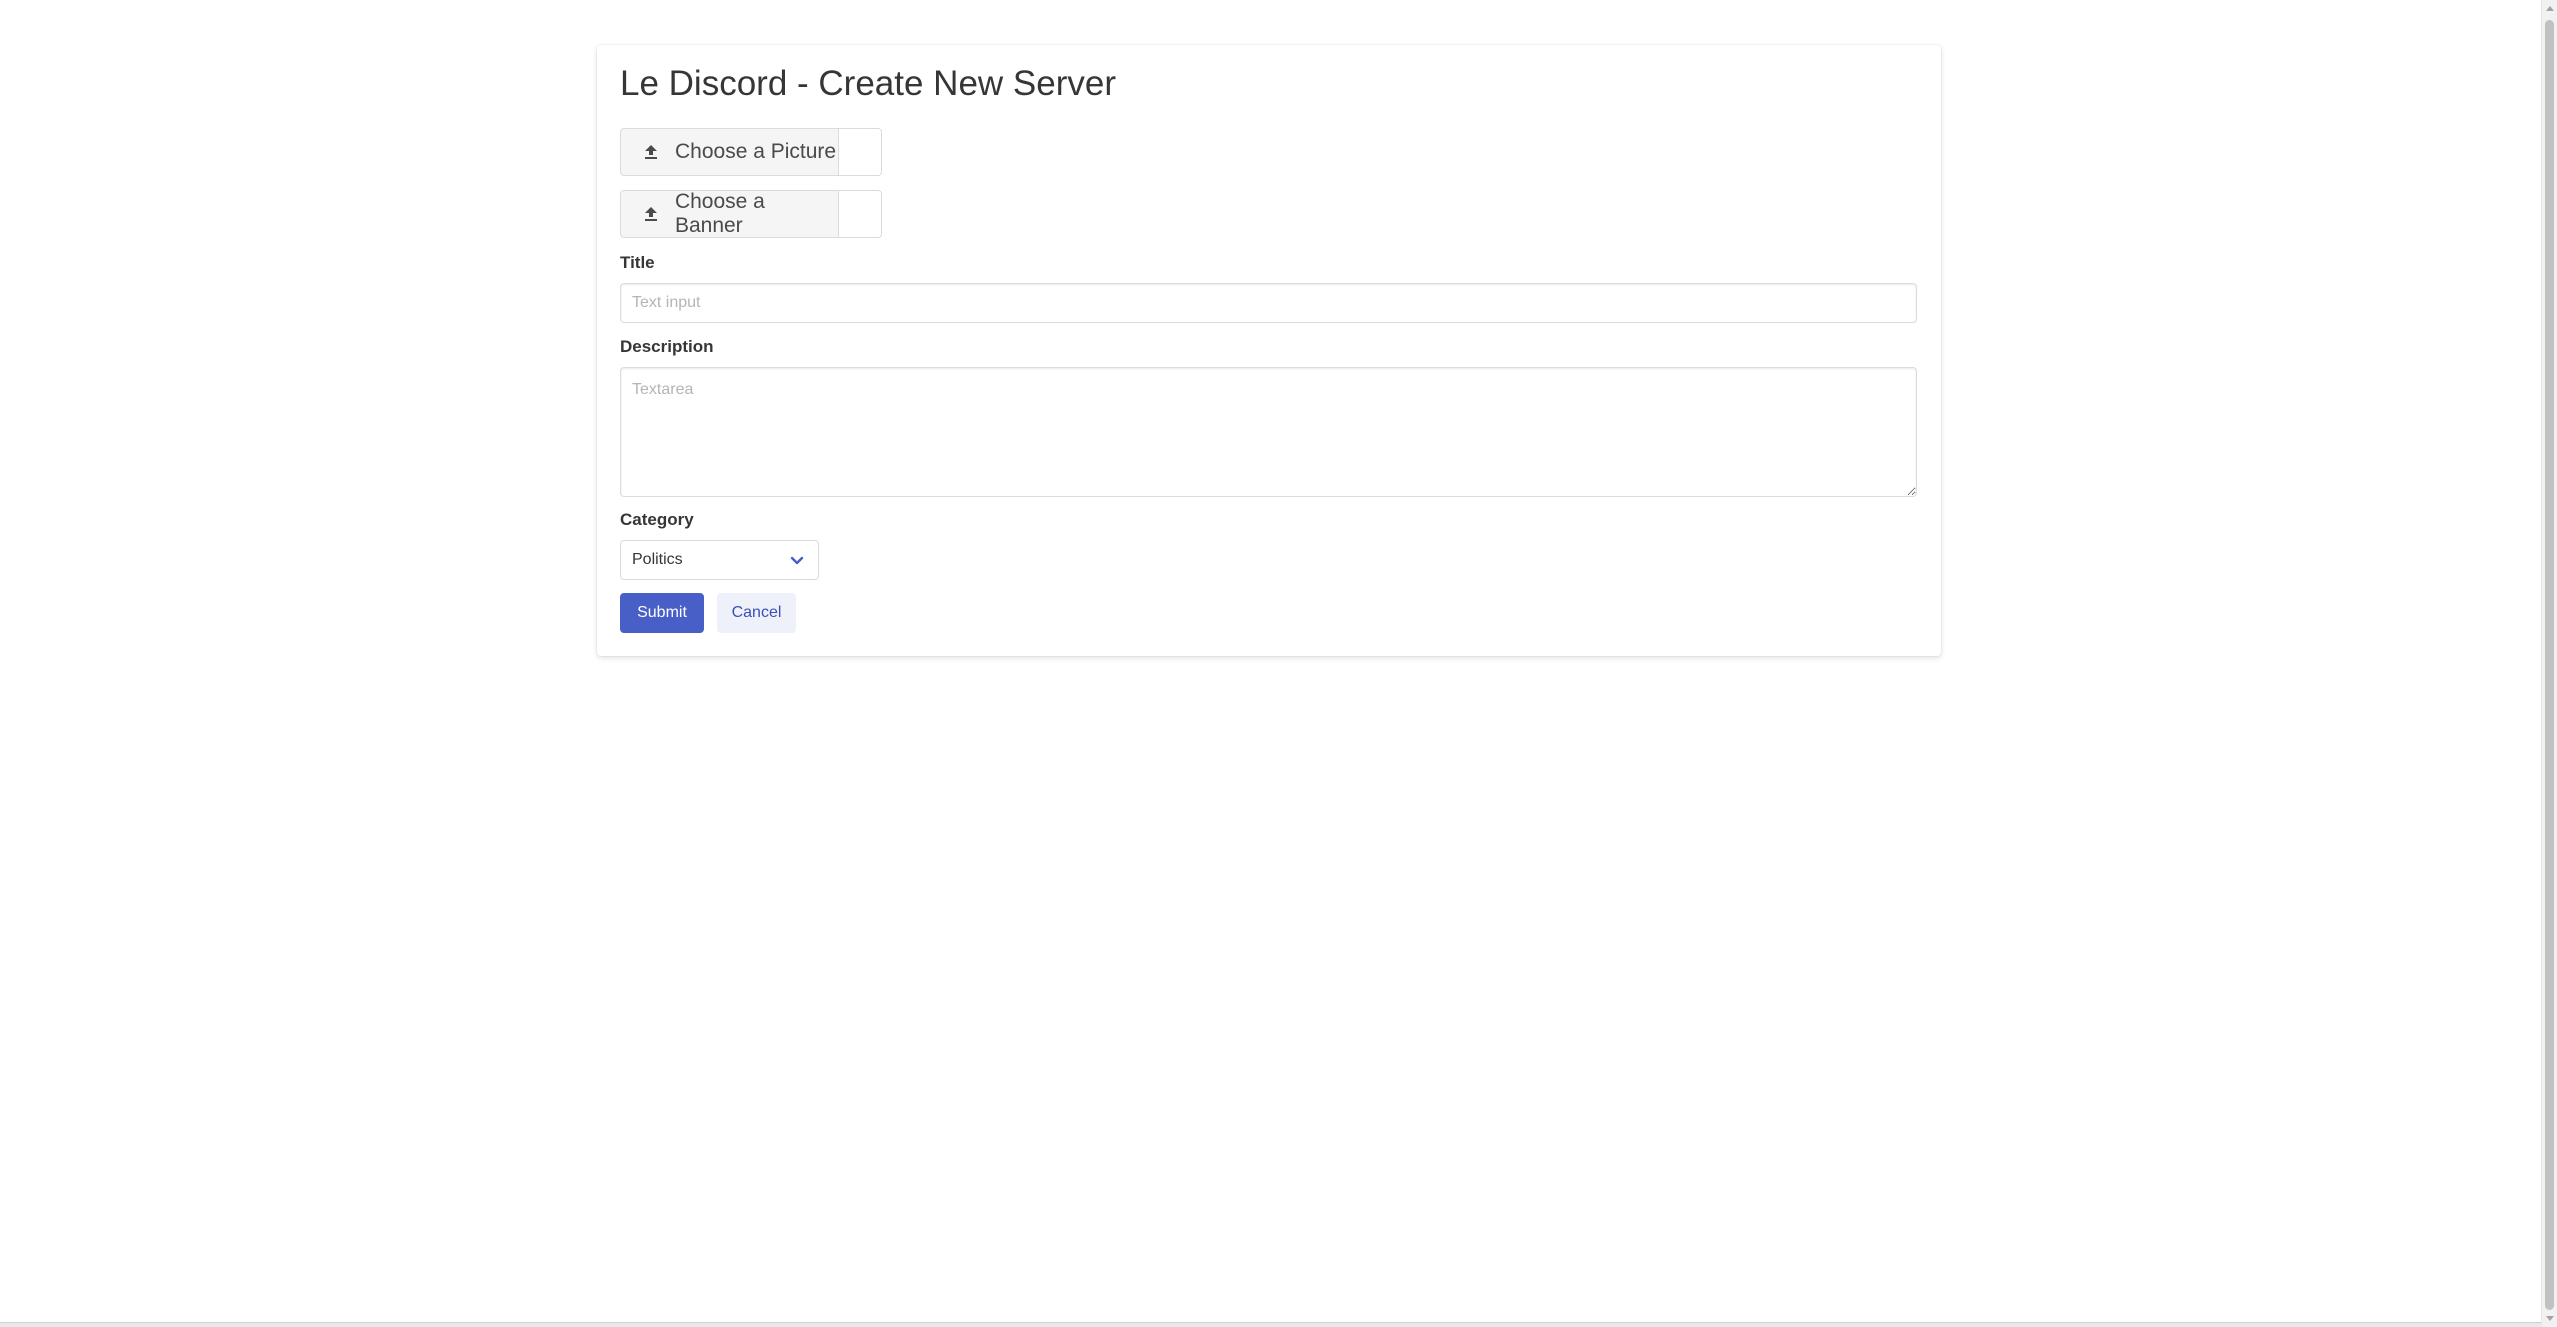 The height and width of the screenshot is (1327, 2557). What do you see at coordinates (860, 214) in the screenshot?
I see `banner-file-name` at bounding box center [860, 214].